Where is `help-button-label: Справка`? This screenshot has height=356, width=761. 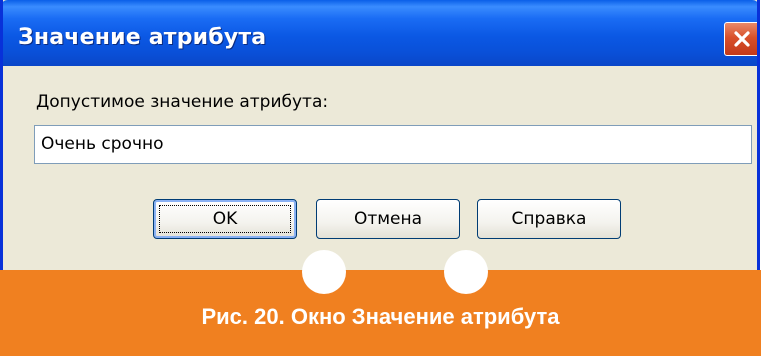
help-button-label: Справка is located at coordinates (549, 219).